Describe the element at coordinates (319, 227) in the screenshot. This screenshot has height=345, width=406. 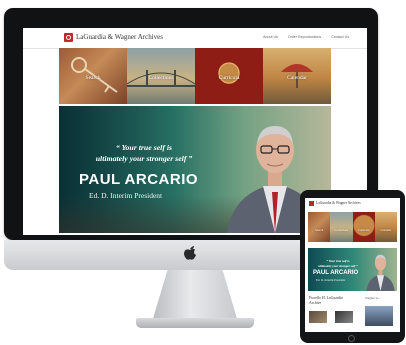
I see `tablet-tile-search: Search` at that location.